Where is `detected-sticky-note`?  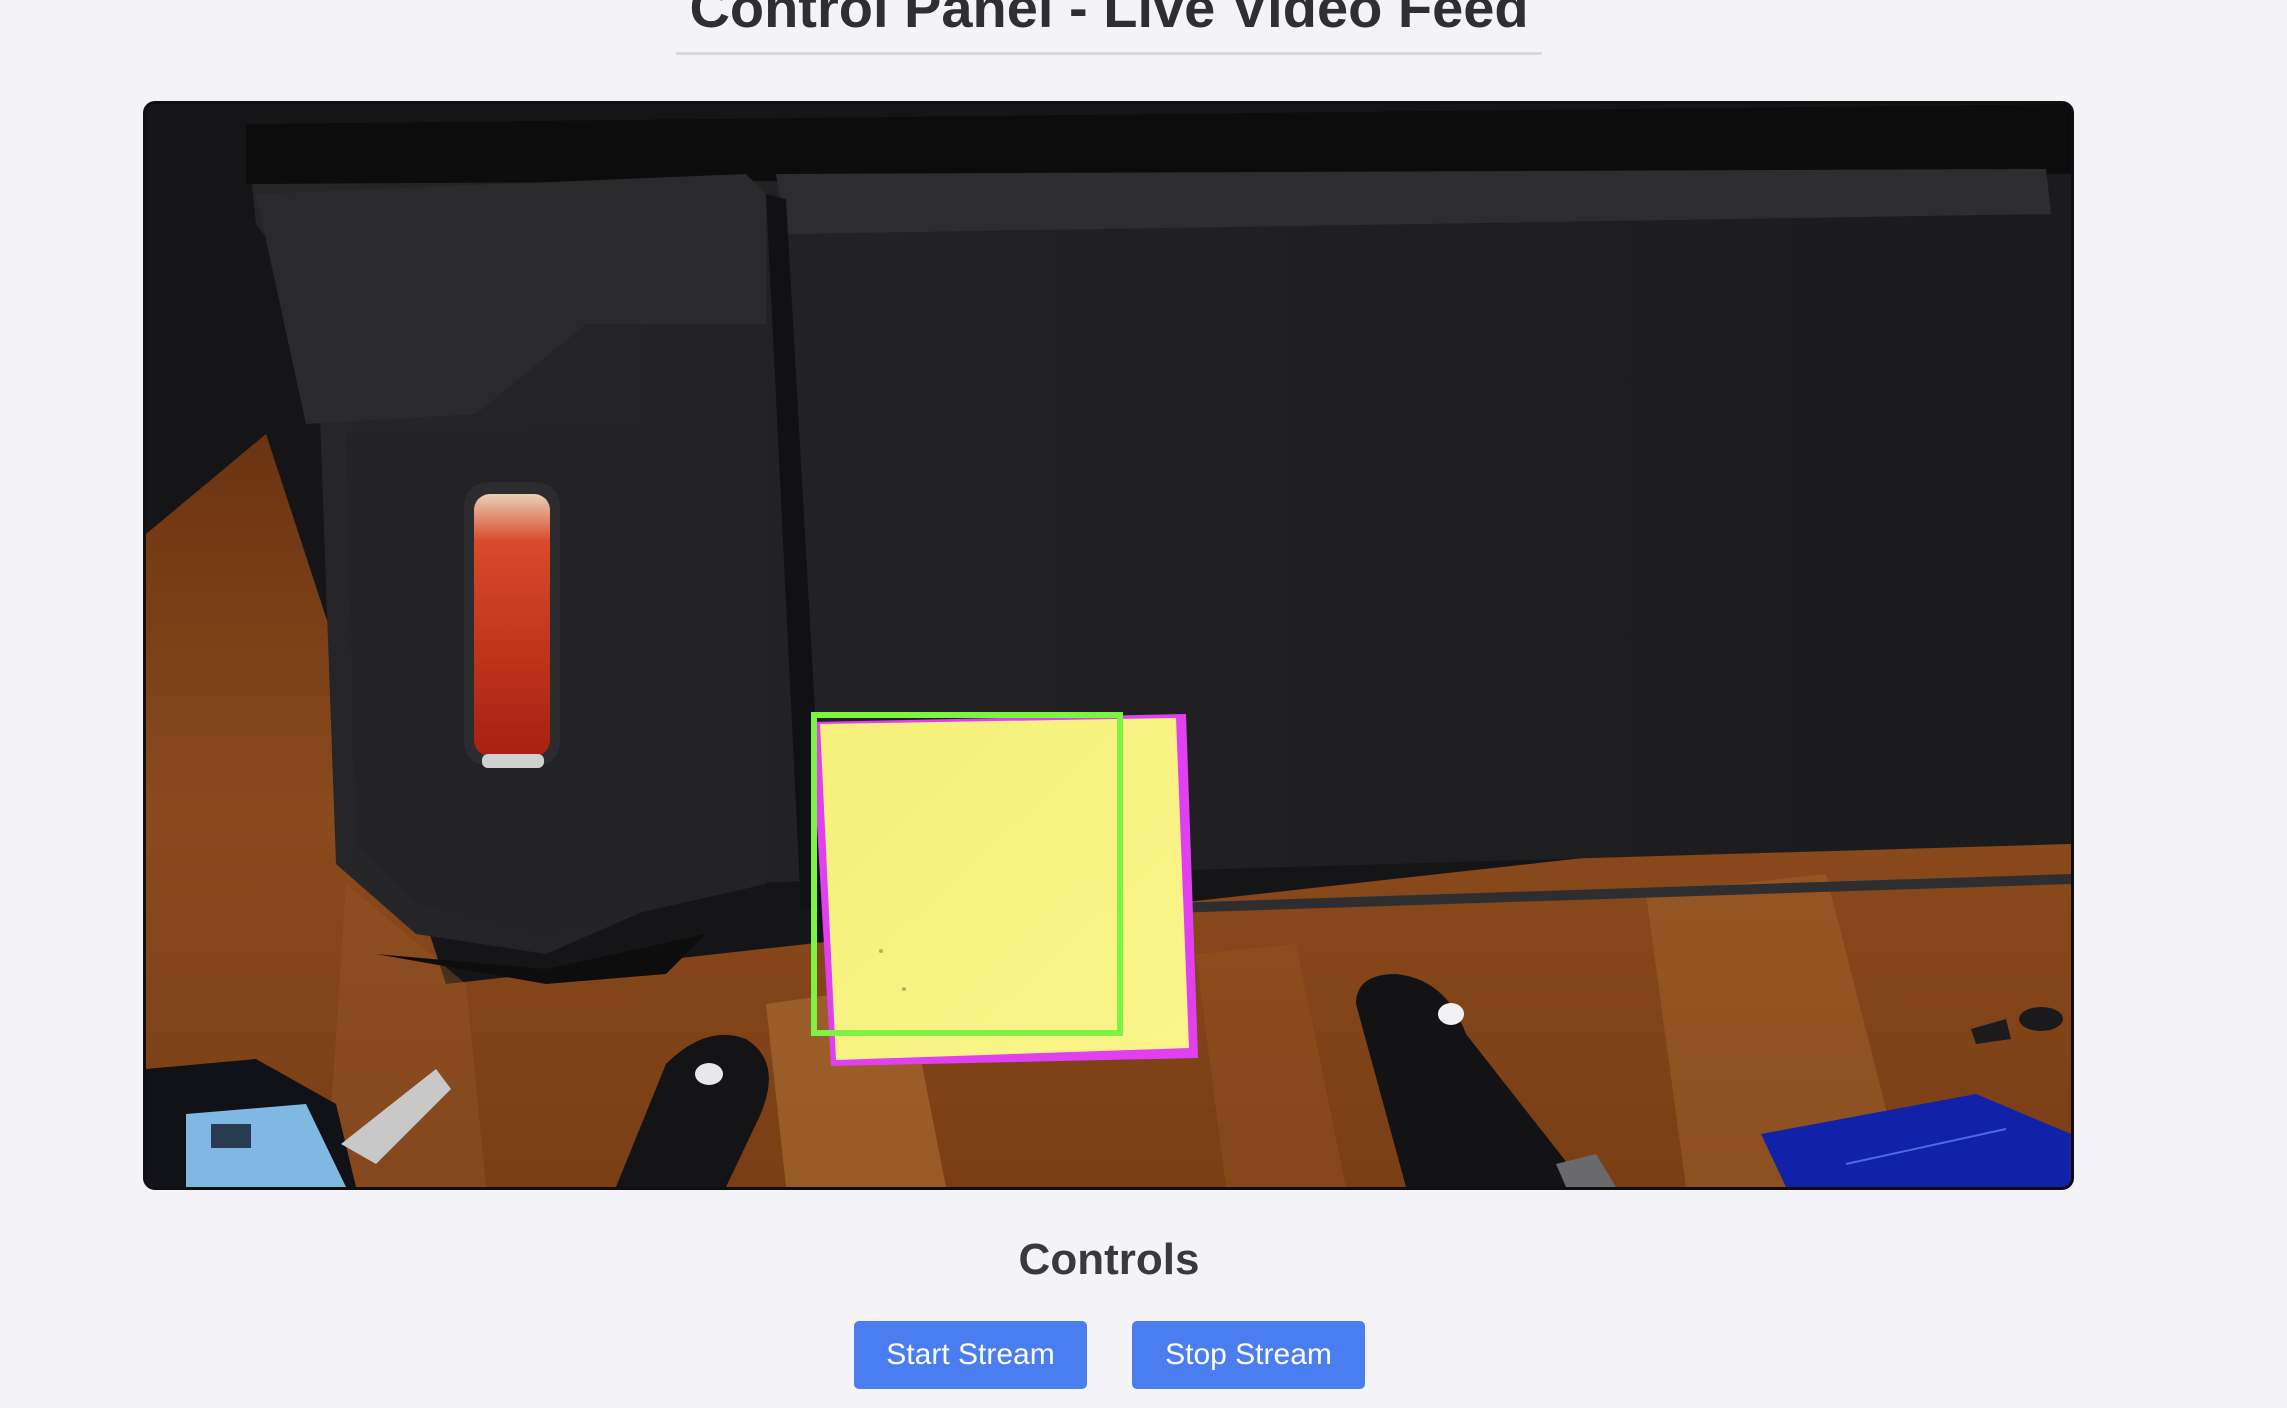
detected-sticky-note is located at coordinates (1004, 890).